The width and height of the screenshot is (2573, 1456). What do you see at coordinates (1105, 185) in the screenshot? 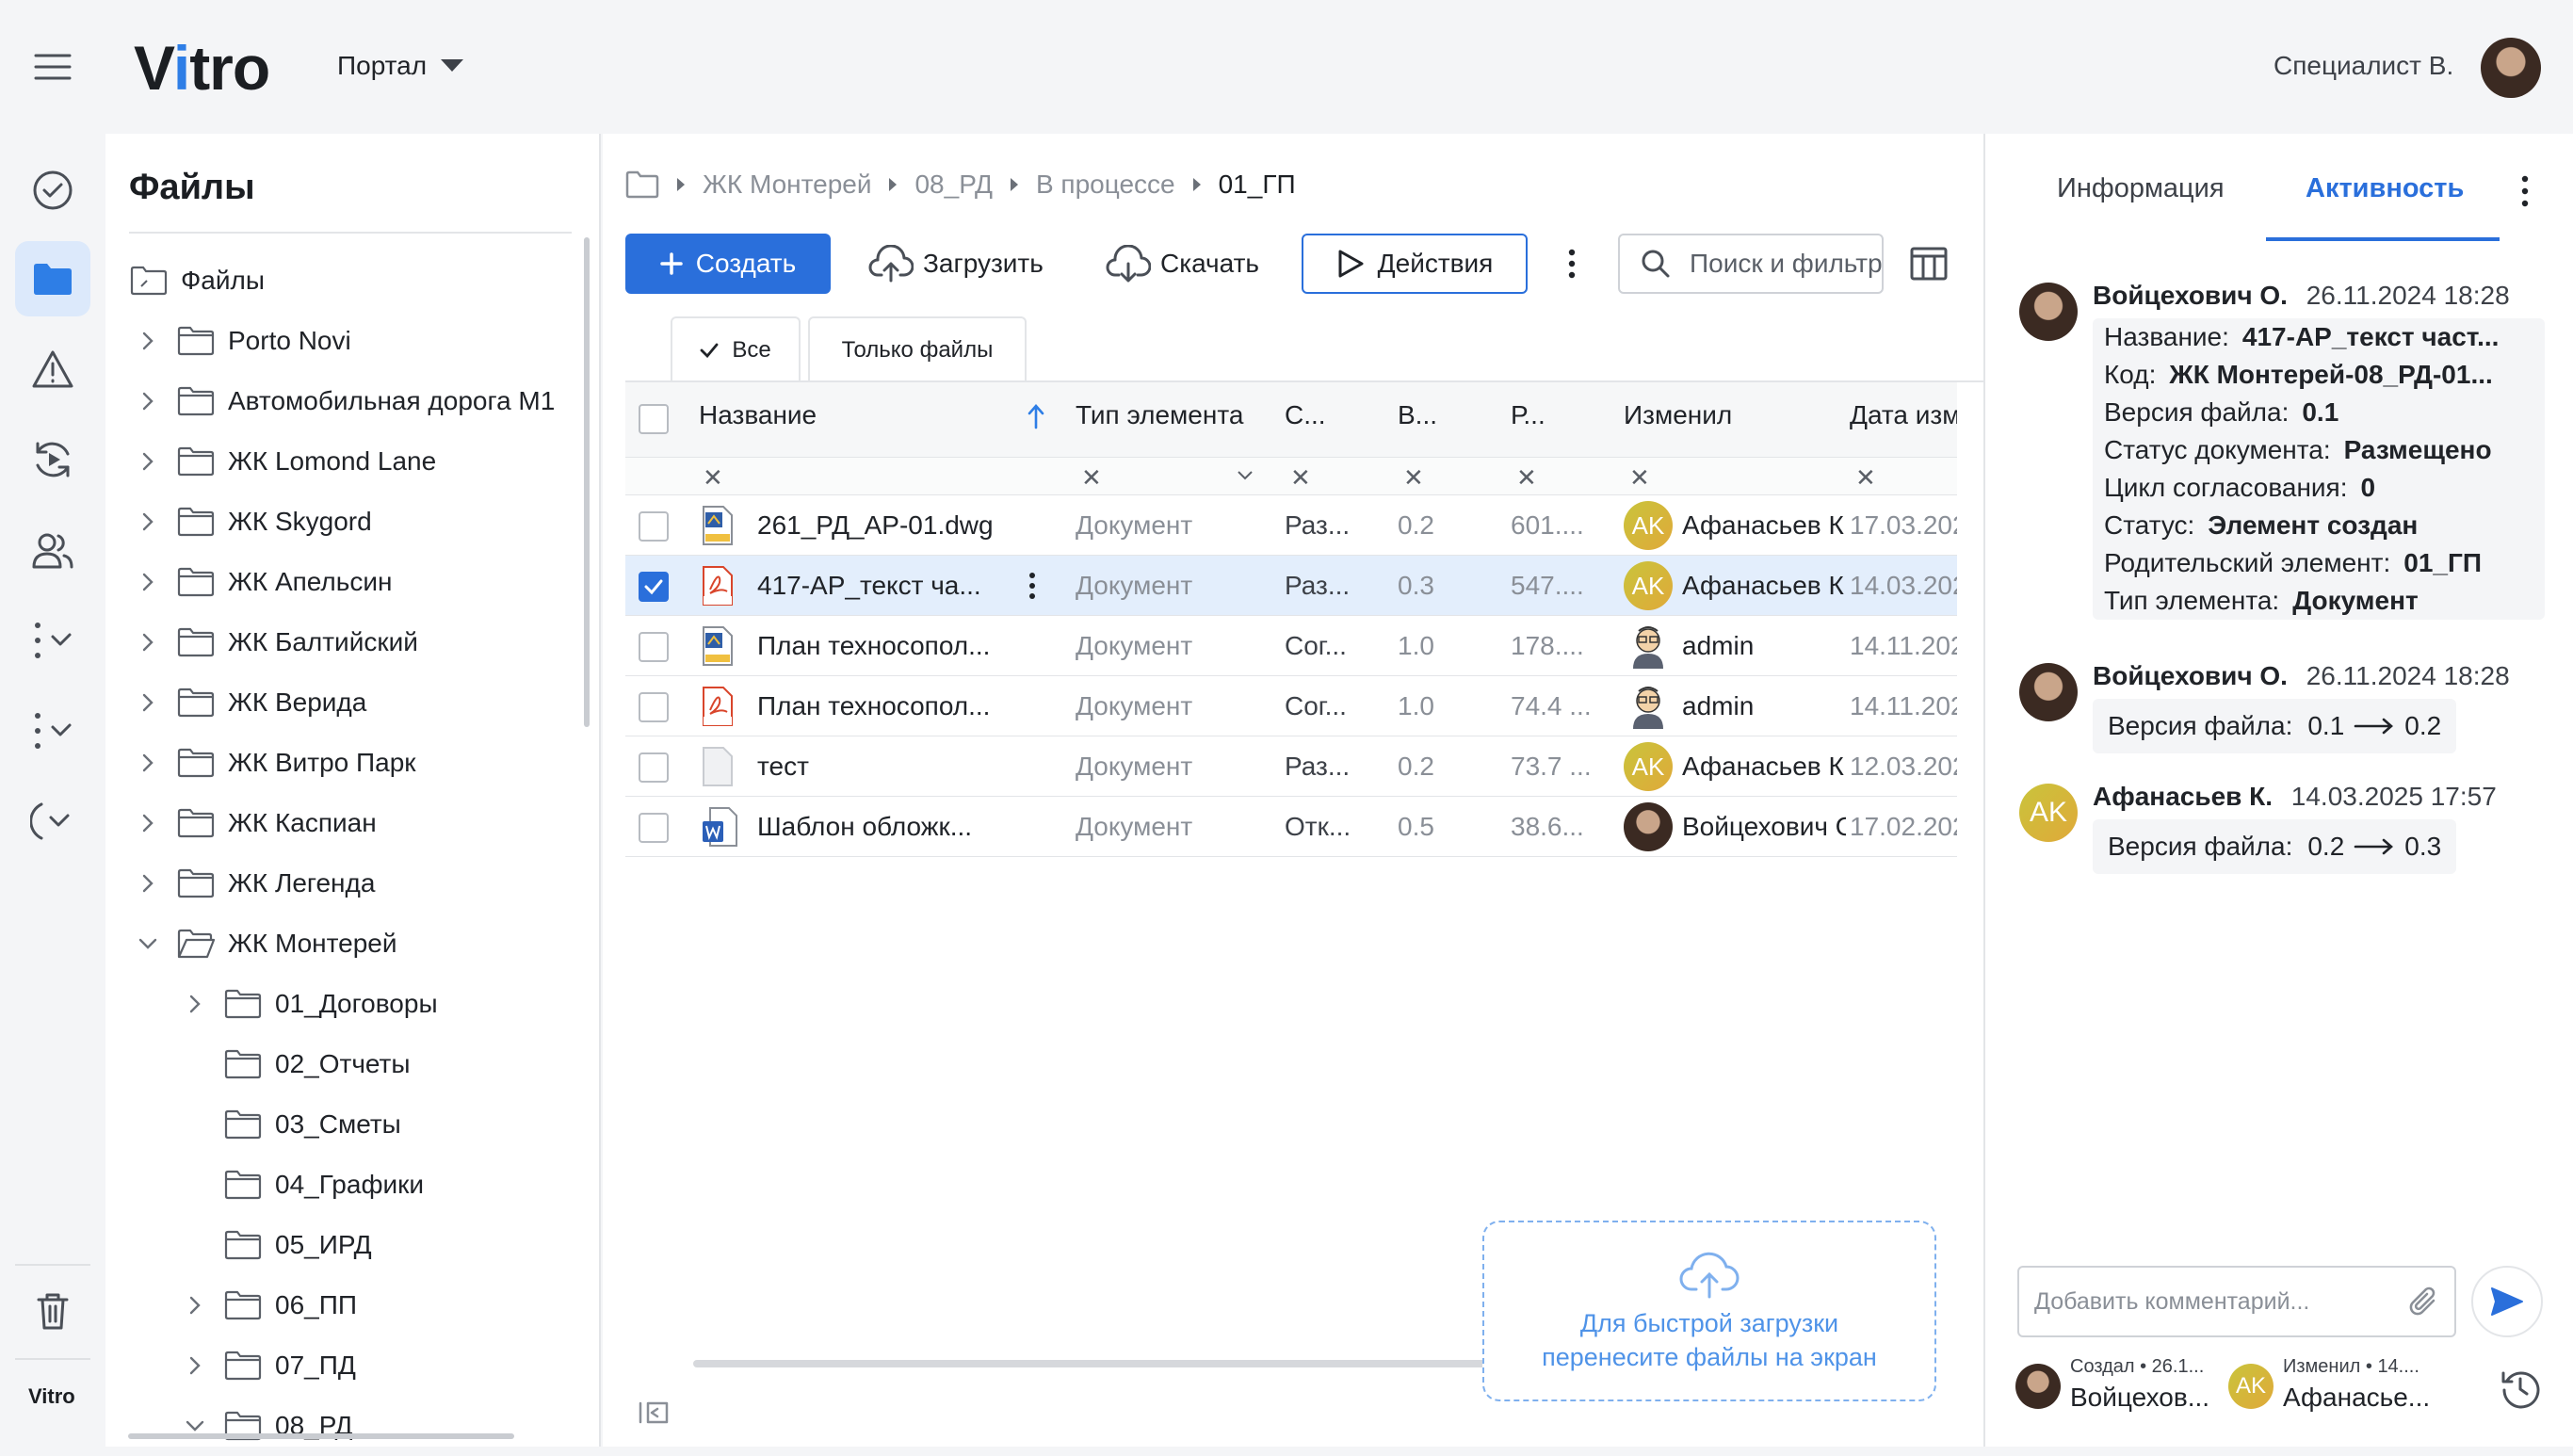
I see `breadcrumb-item: В процессе` at bounding box center [1105, 185].